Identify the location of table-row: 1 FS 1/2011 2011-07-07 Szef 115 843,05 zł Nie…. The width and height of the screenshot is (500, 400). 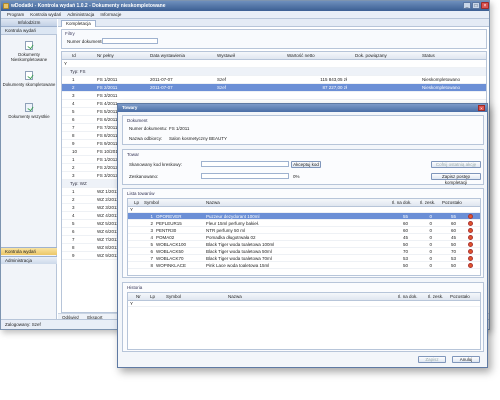
(274, 80).